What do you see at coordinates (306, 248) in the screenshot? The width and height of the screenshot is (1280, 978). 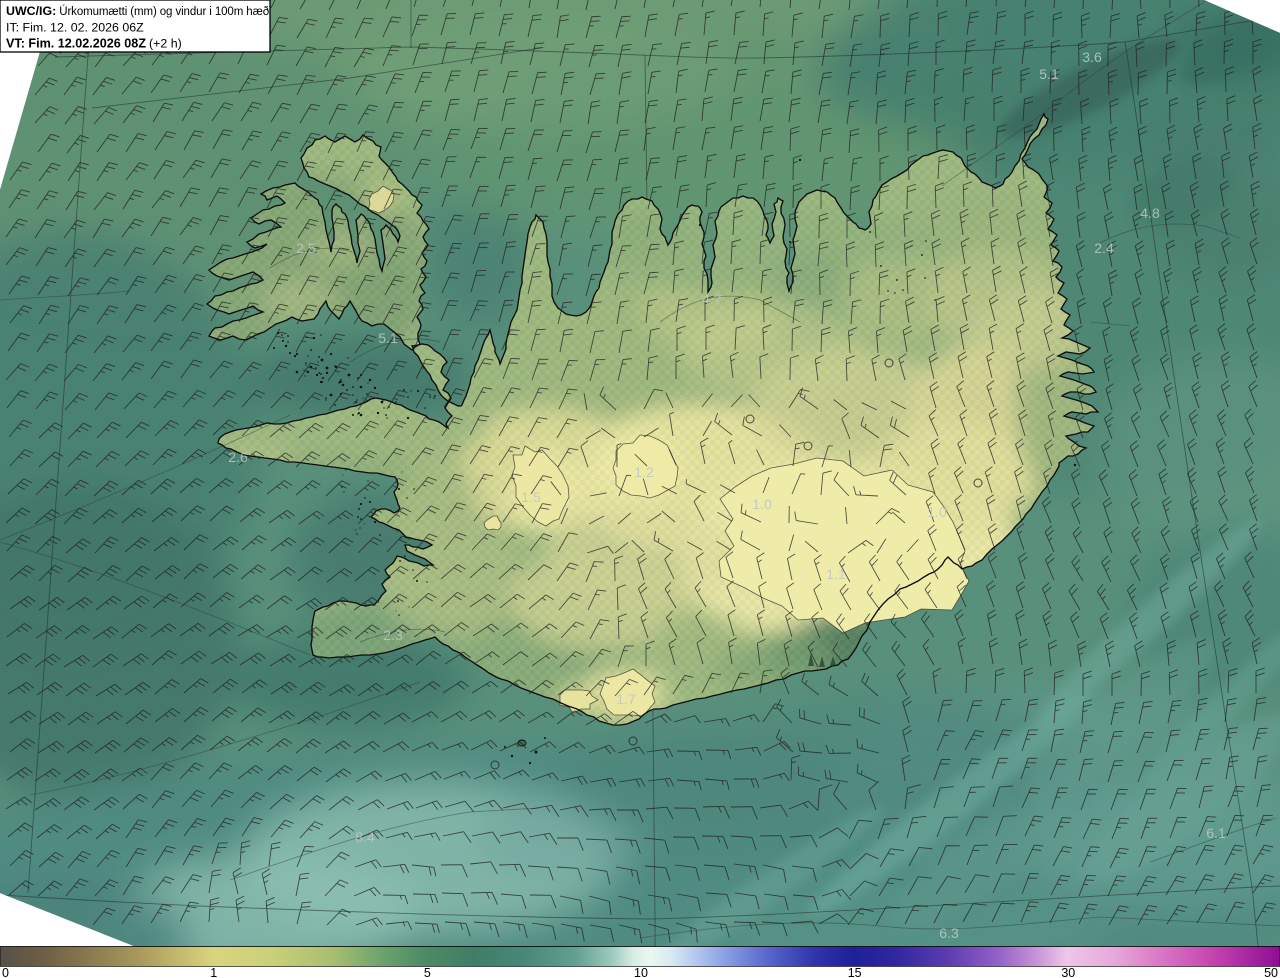 I see `svg-text: 2.5` at bounding box center [306, 248].